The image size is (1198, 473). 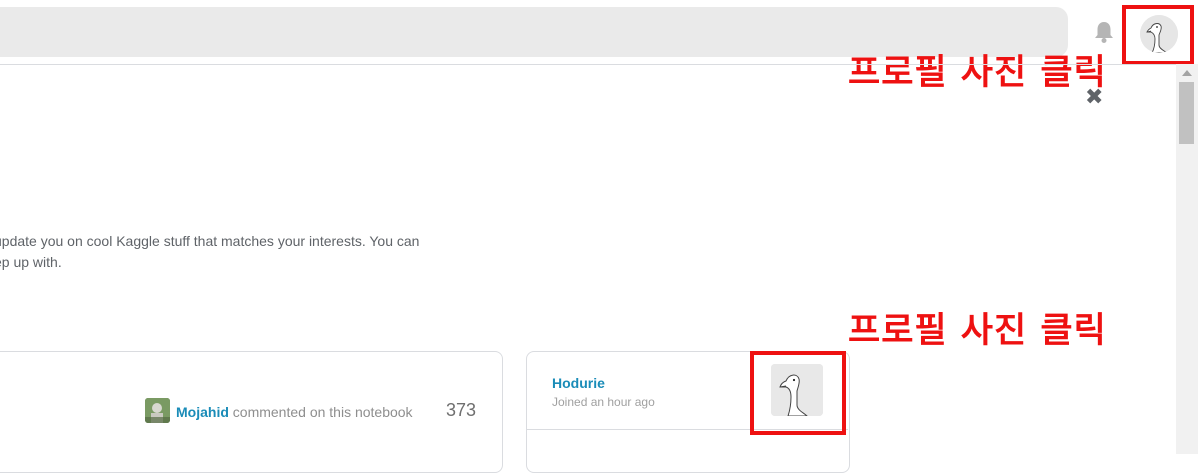 What do you see at coordinates (977, 73) in the screenshot?
I see `annotation-label-top: 프로필 사진 클릭` at bounding box center [977, 73].